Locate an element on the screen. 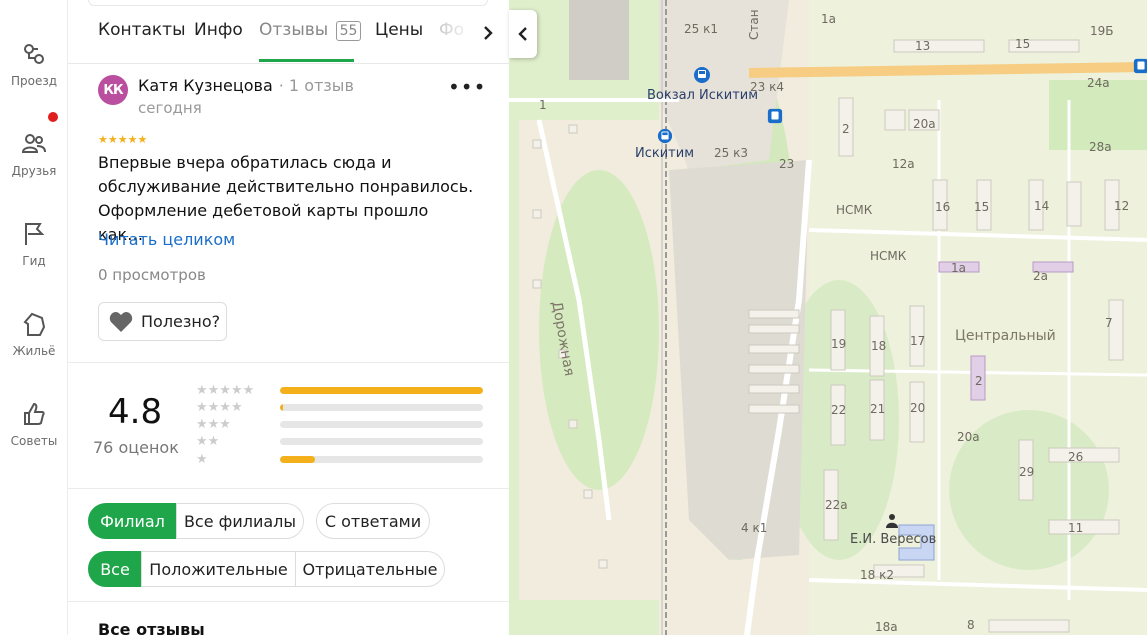  filter-with-answers-chip: С ответами is located at coordinates (373, 521).